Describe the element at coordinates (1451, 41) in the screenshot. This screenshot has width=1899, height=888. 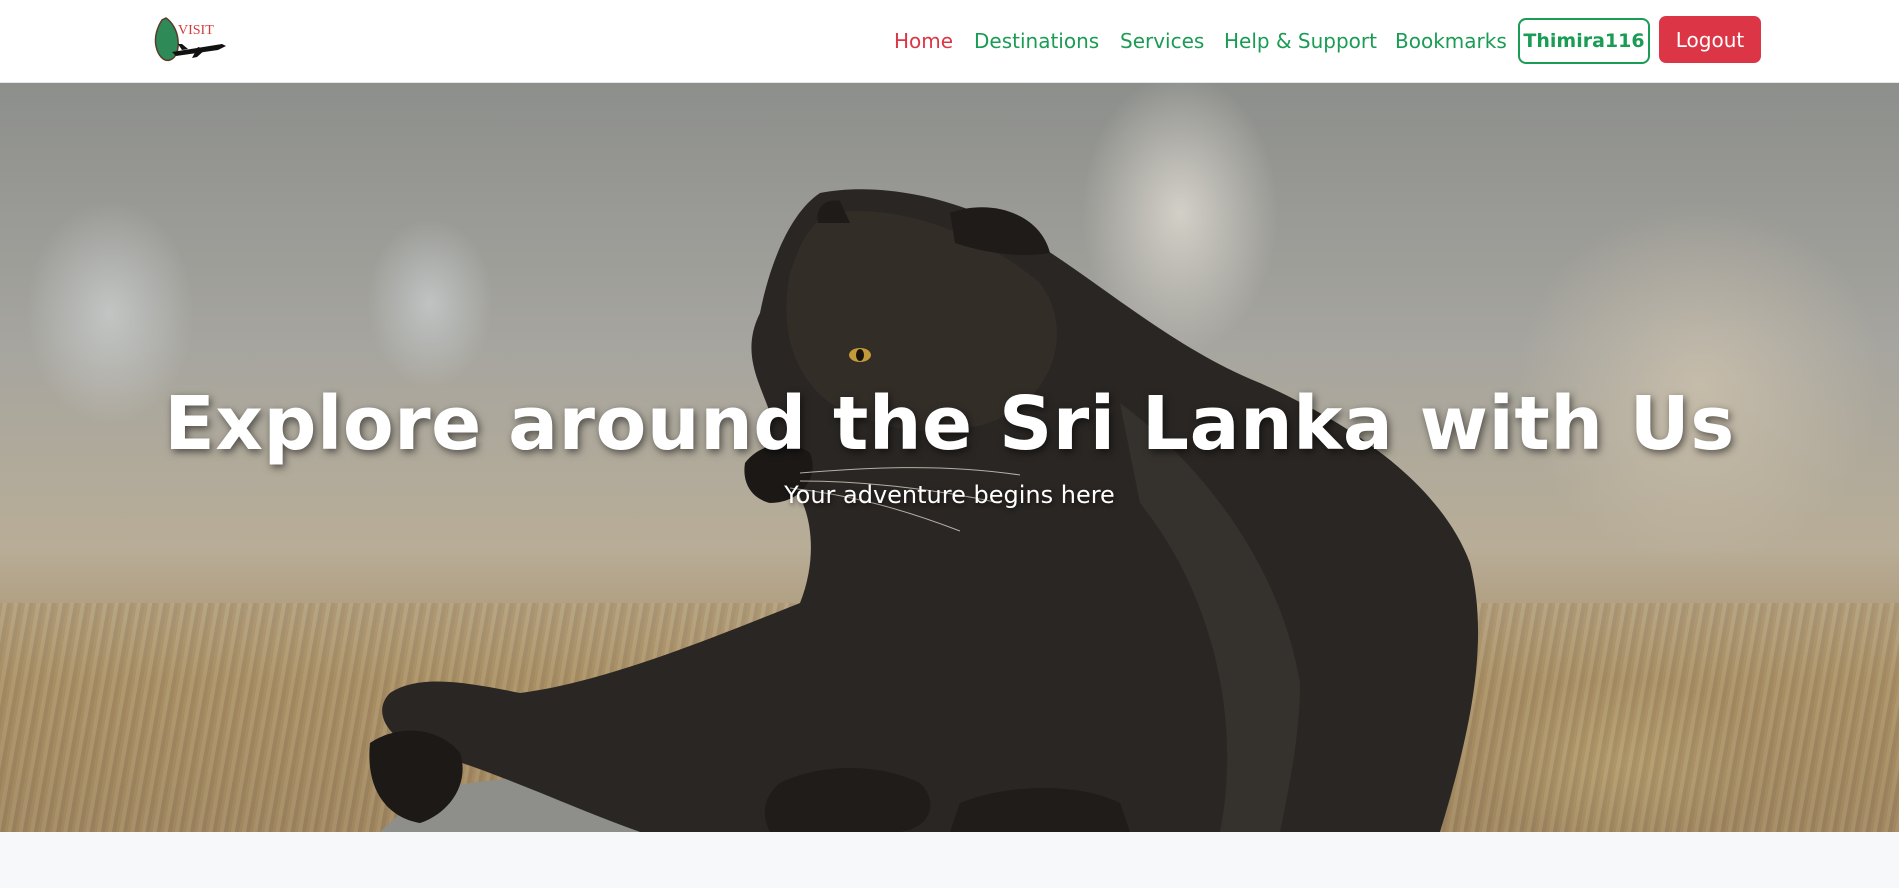
I see `nav-bookmarks: Bookmarks` at that location.